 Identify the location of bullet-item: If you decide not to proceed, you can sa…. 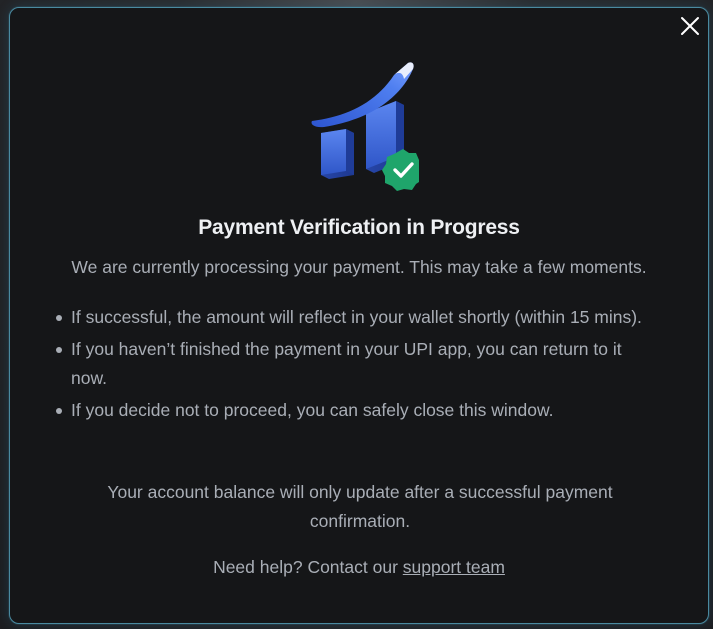
(354, 410).